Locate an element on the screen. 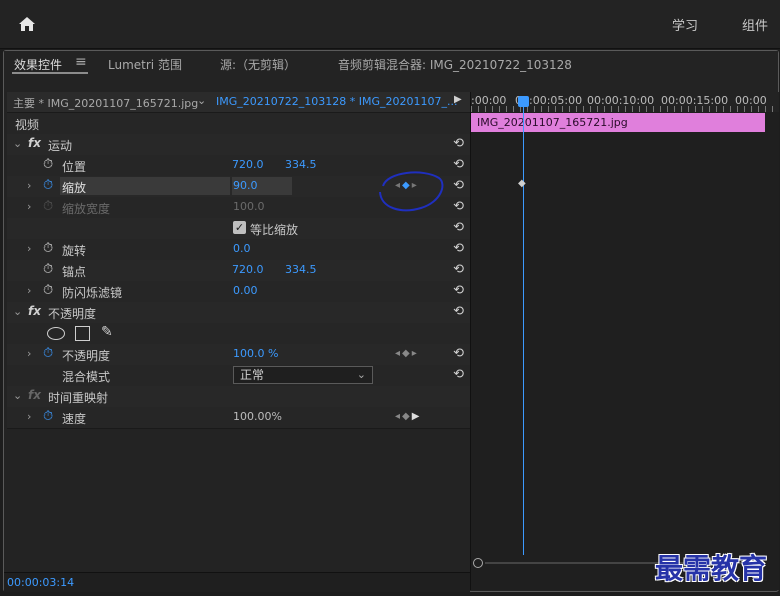 This screenshot has height=596, width=780. uniform-scale-checkbox: ✓ is located at coordinates (239, 227).